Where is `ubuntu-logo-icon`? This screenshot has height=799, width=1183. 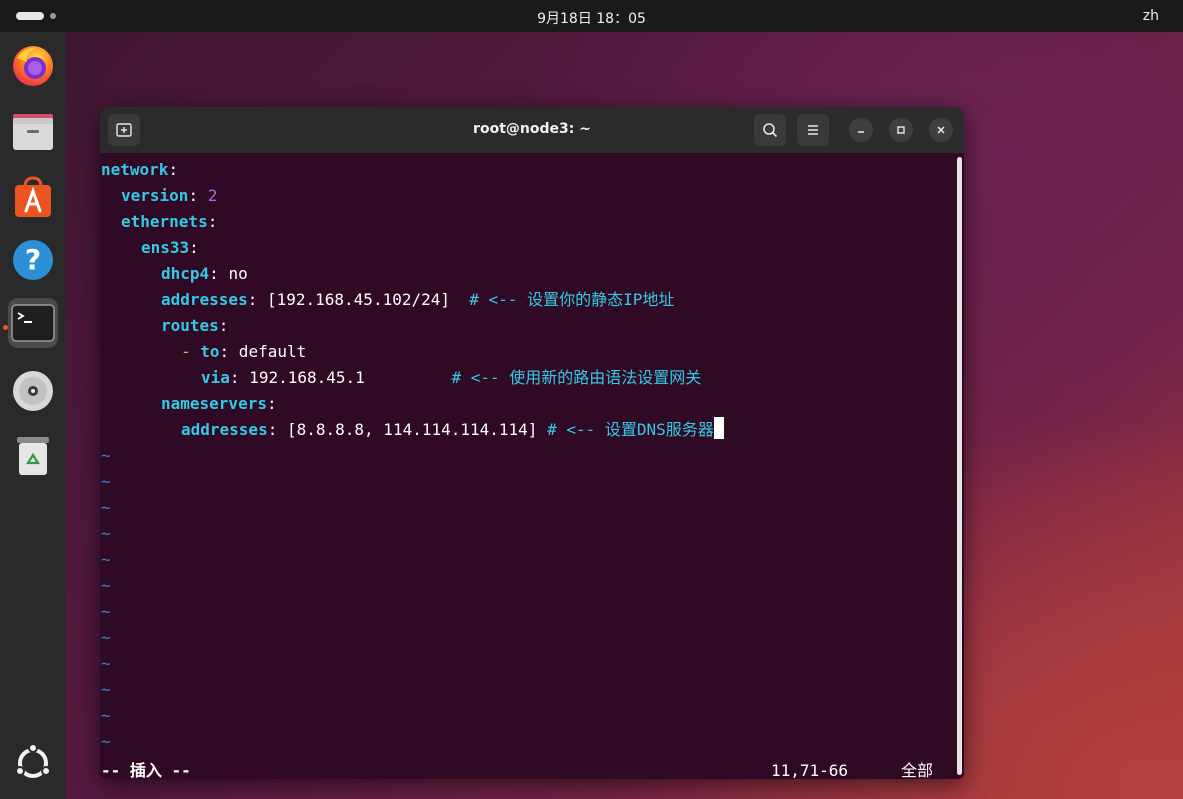 ubuntu-logo-icon is located at coordinates (33, 763).